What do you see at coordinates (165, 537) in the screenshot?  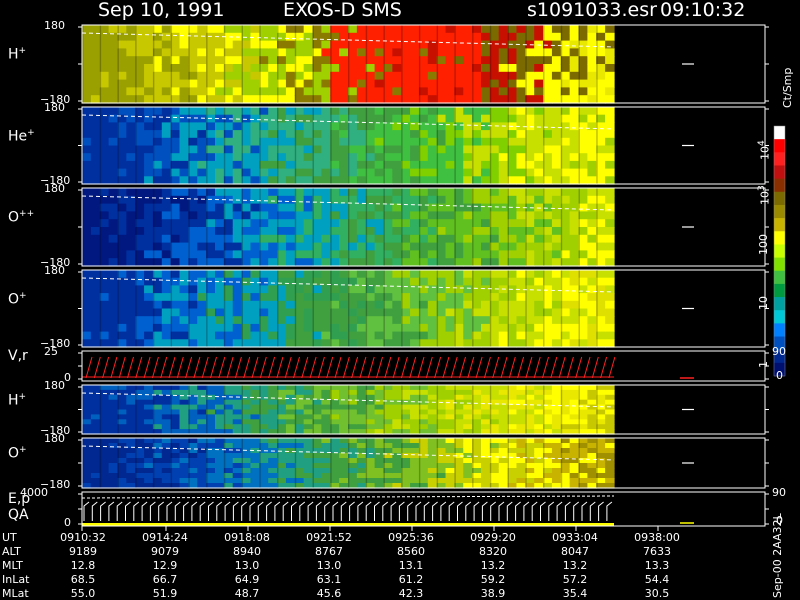 I see `cell-ut: 0914:24` at bounding box center [165, 537].